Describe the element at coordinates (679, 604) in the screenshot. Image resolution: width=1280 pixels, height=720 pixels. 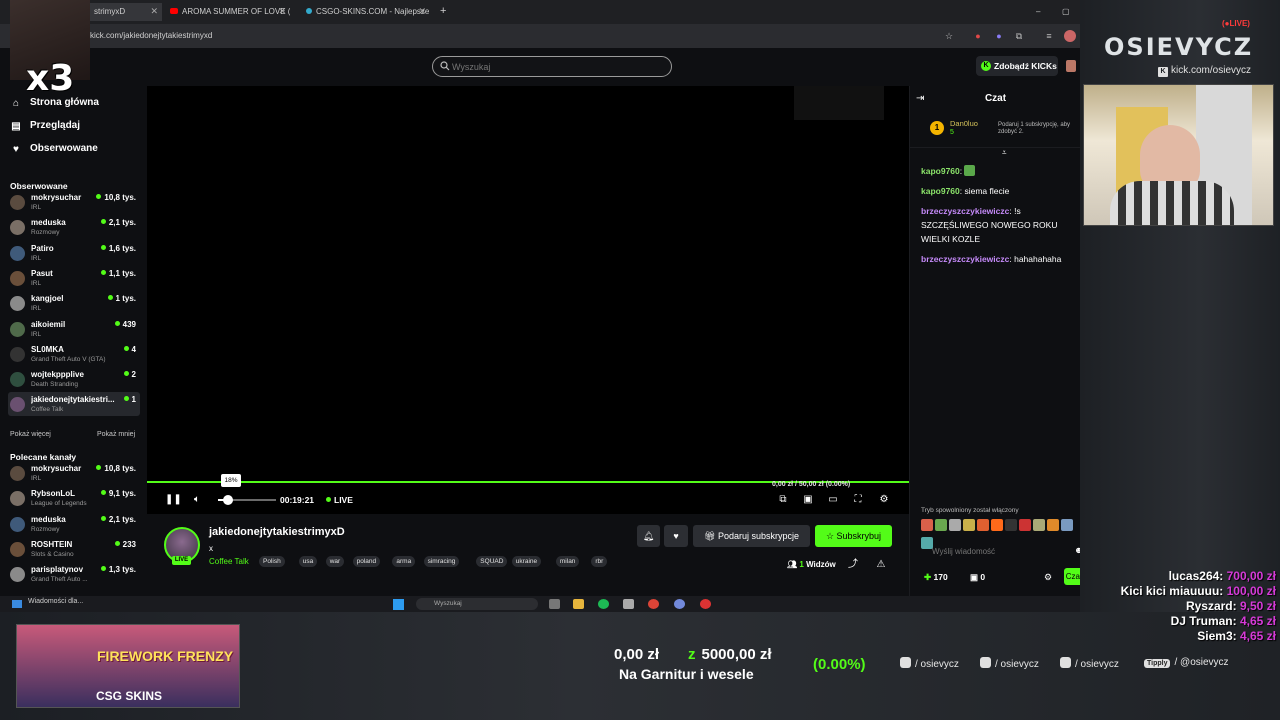
I see `discord-icon` at that location.